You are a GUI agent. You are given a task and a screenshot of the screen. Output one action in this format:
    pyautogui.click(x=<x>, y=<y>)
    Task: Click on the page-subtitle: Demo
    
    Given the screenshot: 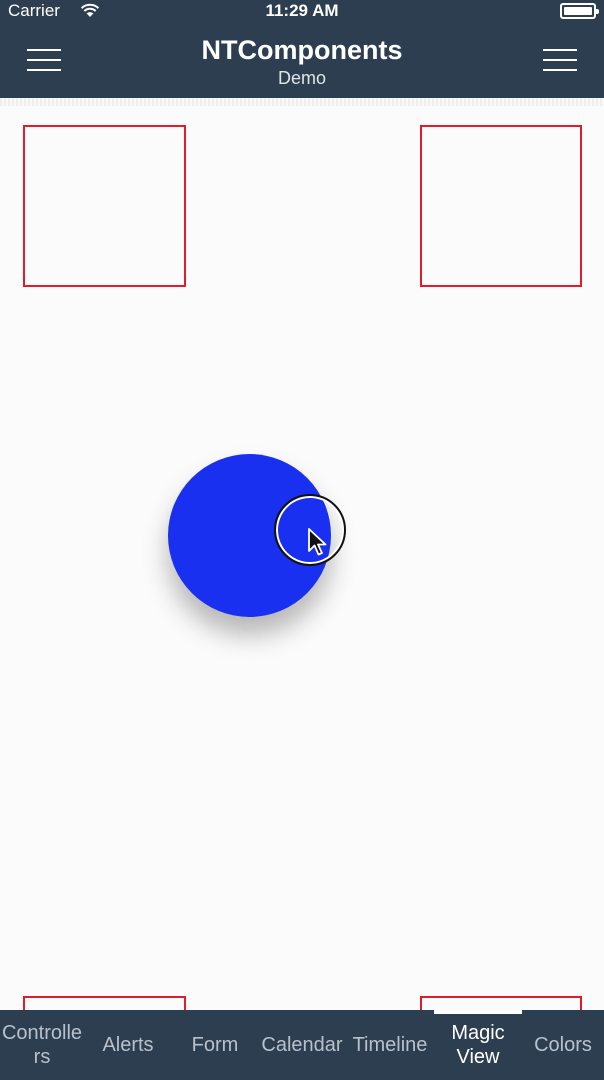 What is the action you would take?
    pyautogui.click(x=301, y=78)
    